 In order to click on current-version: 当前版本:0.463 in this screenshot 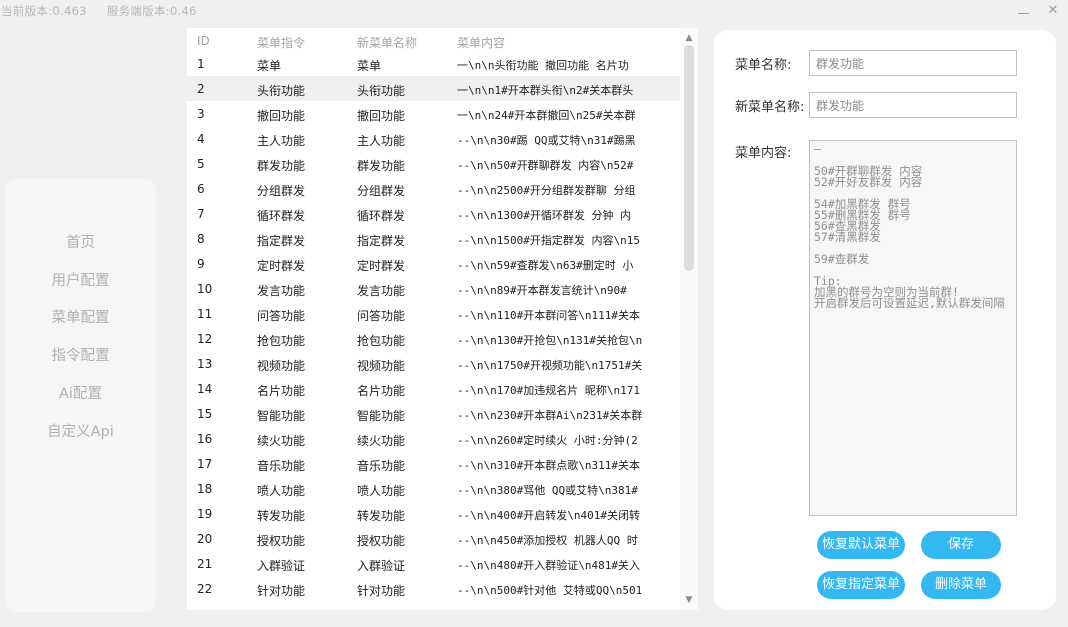, I will do `click(44, 11)`.